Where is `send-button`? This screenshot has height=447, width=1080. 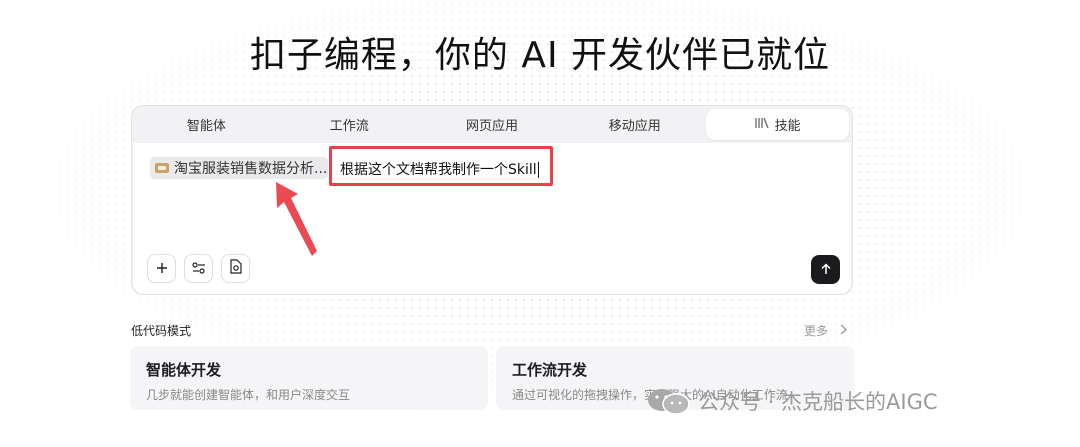
send-button is located at coordinates (825, 269).